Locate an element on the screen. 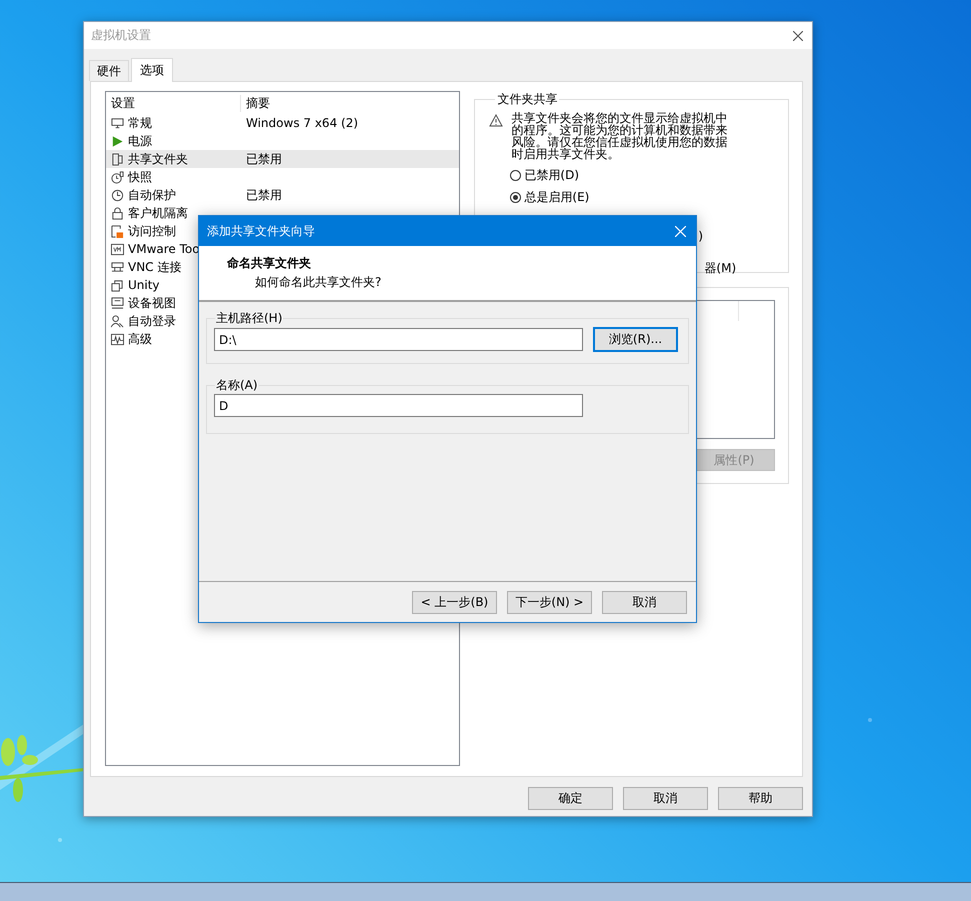 The height and width of the screenshot is (901, 971). field-label: 名称(A) is located at coordinates (237, 385).